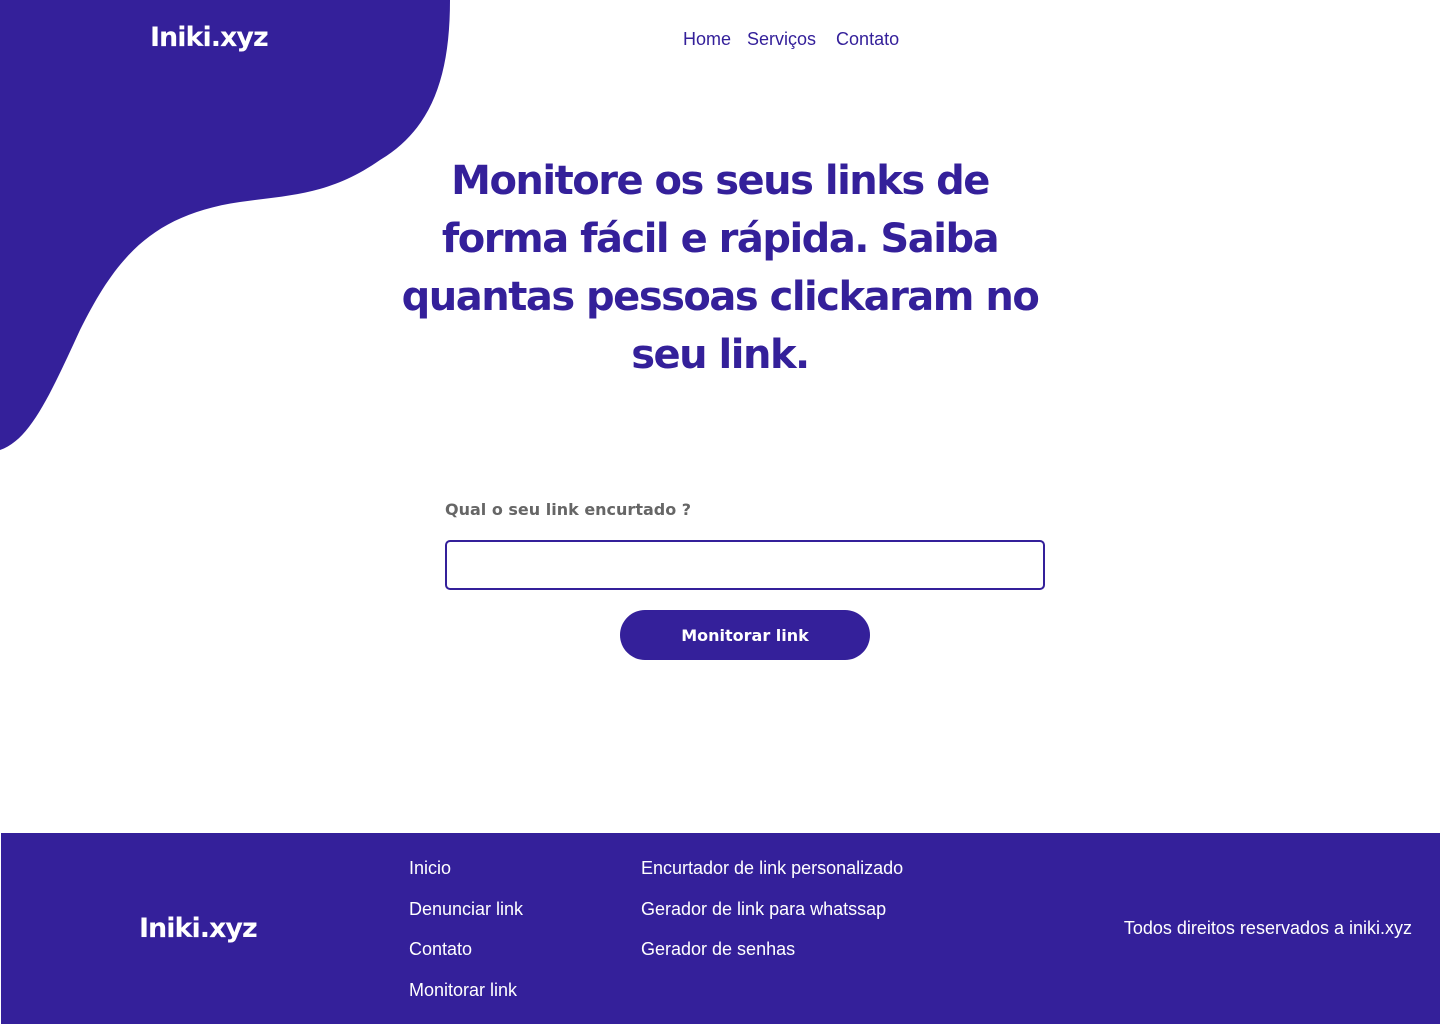 The height and width of the screenshot is (1024, 1440). I want to click on footer-copyright: Todos direitos reservados a iniki.xyz, so click(1267, 928).